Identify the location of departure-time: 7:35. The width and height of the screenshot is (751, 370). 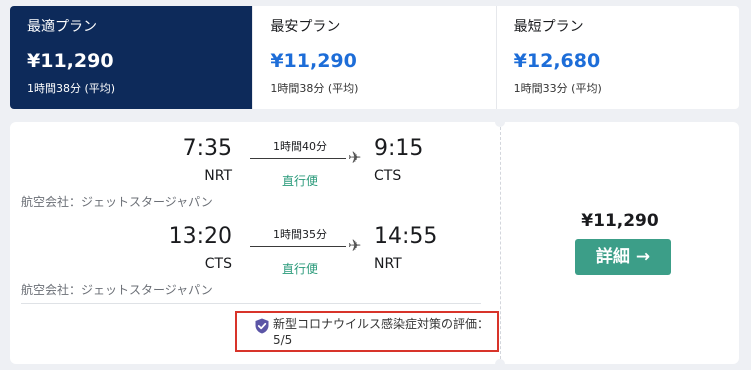
(207, 148).